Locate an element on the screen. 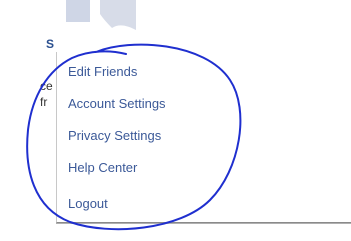 The image size is (351, 241). menu-item-logout: Logout is located at coordinates (88, 204).